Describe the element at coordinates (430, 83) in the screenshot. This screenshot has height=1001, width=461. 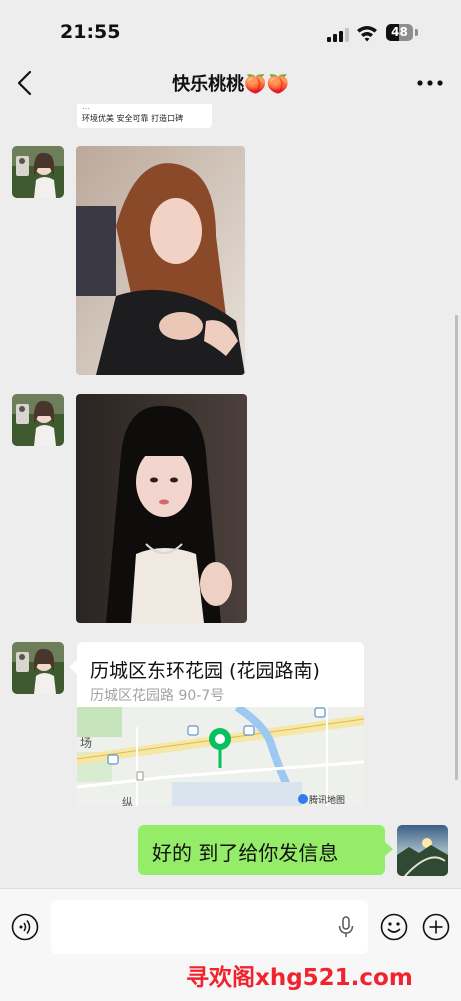
I see `more-icon` at that location.